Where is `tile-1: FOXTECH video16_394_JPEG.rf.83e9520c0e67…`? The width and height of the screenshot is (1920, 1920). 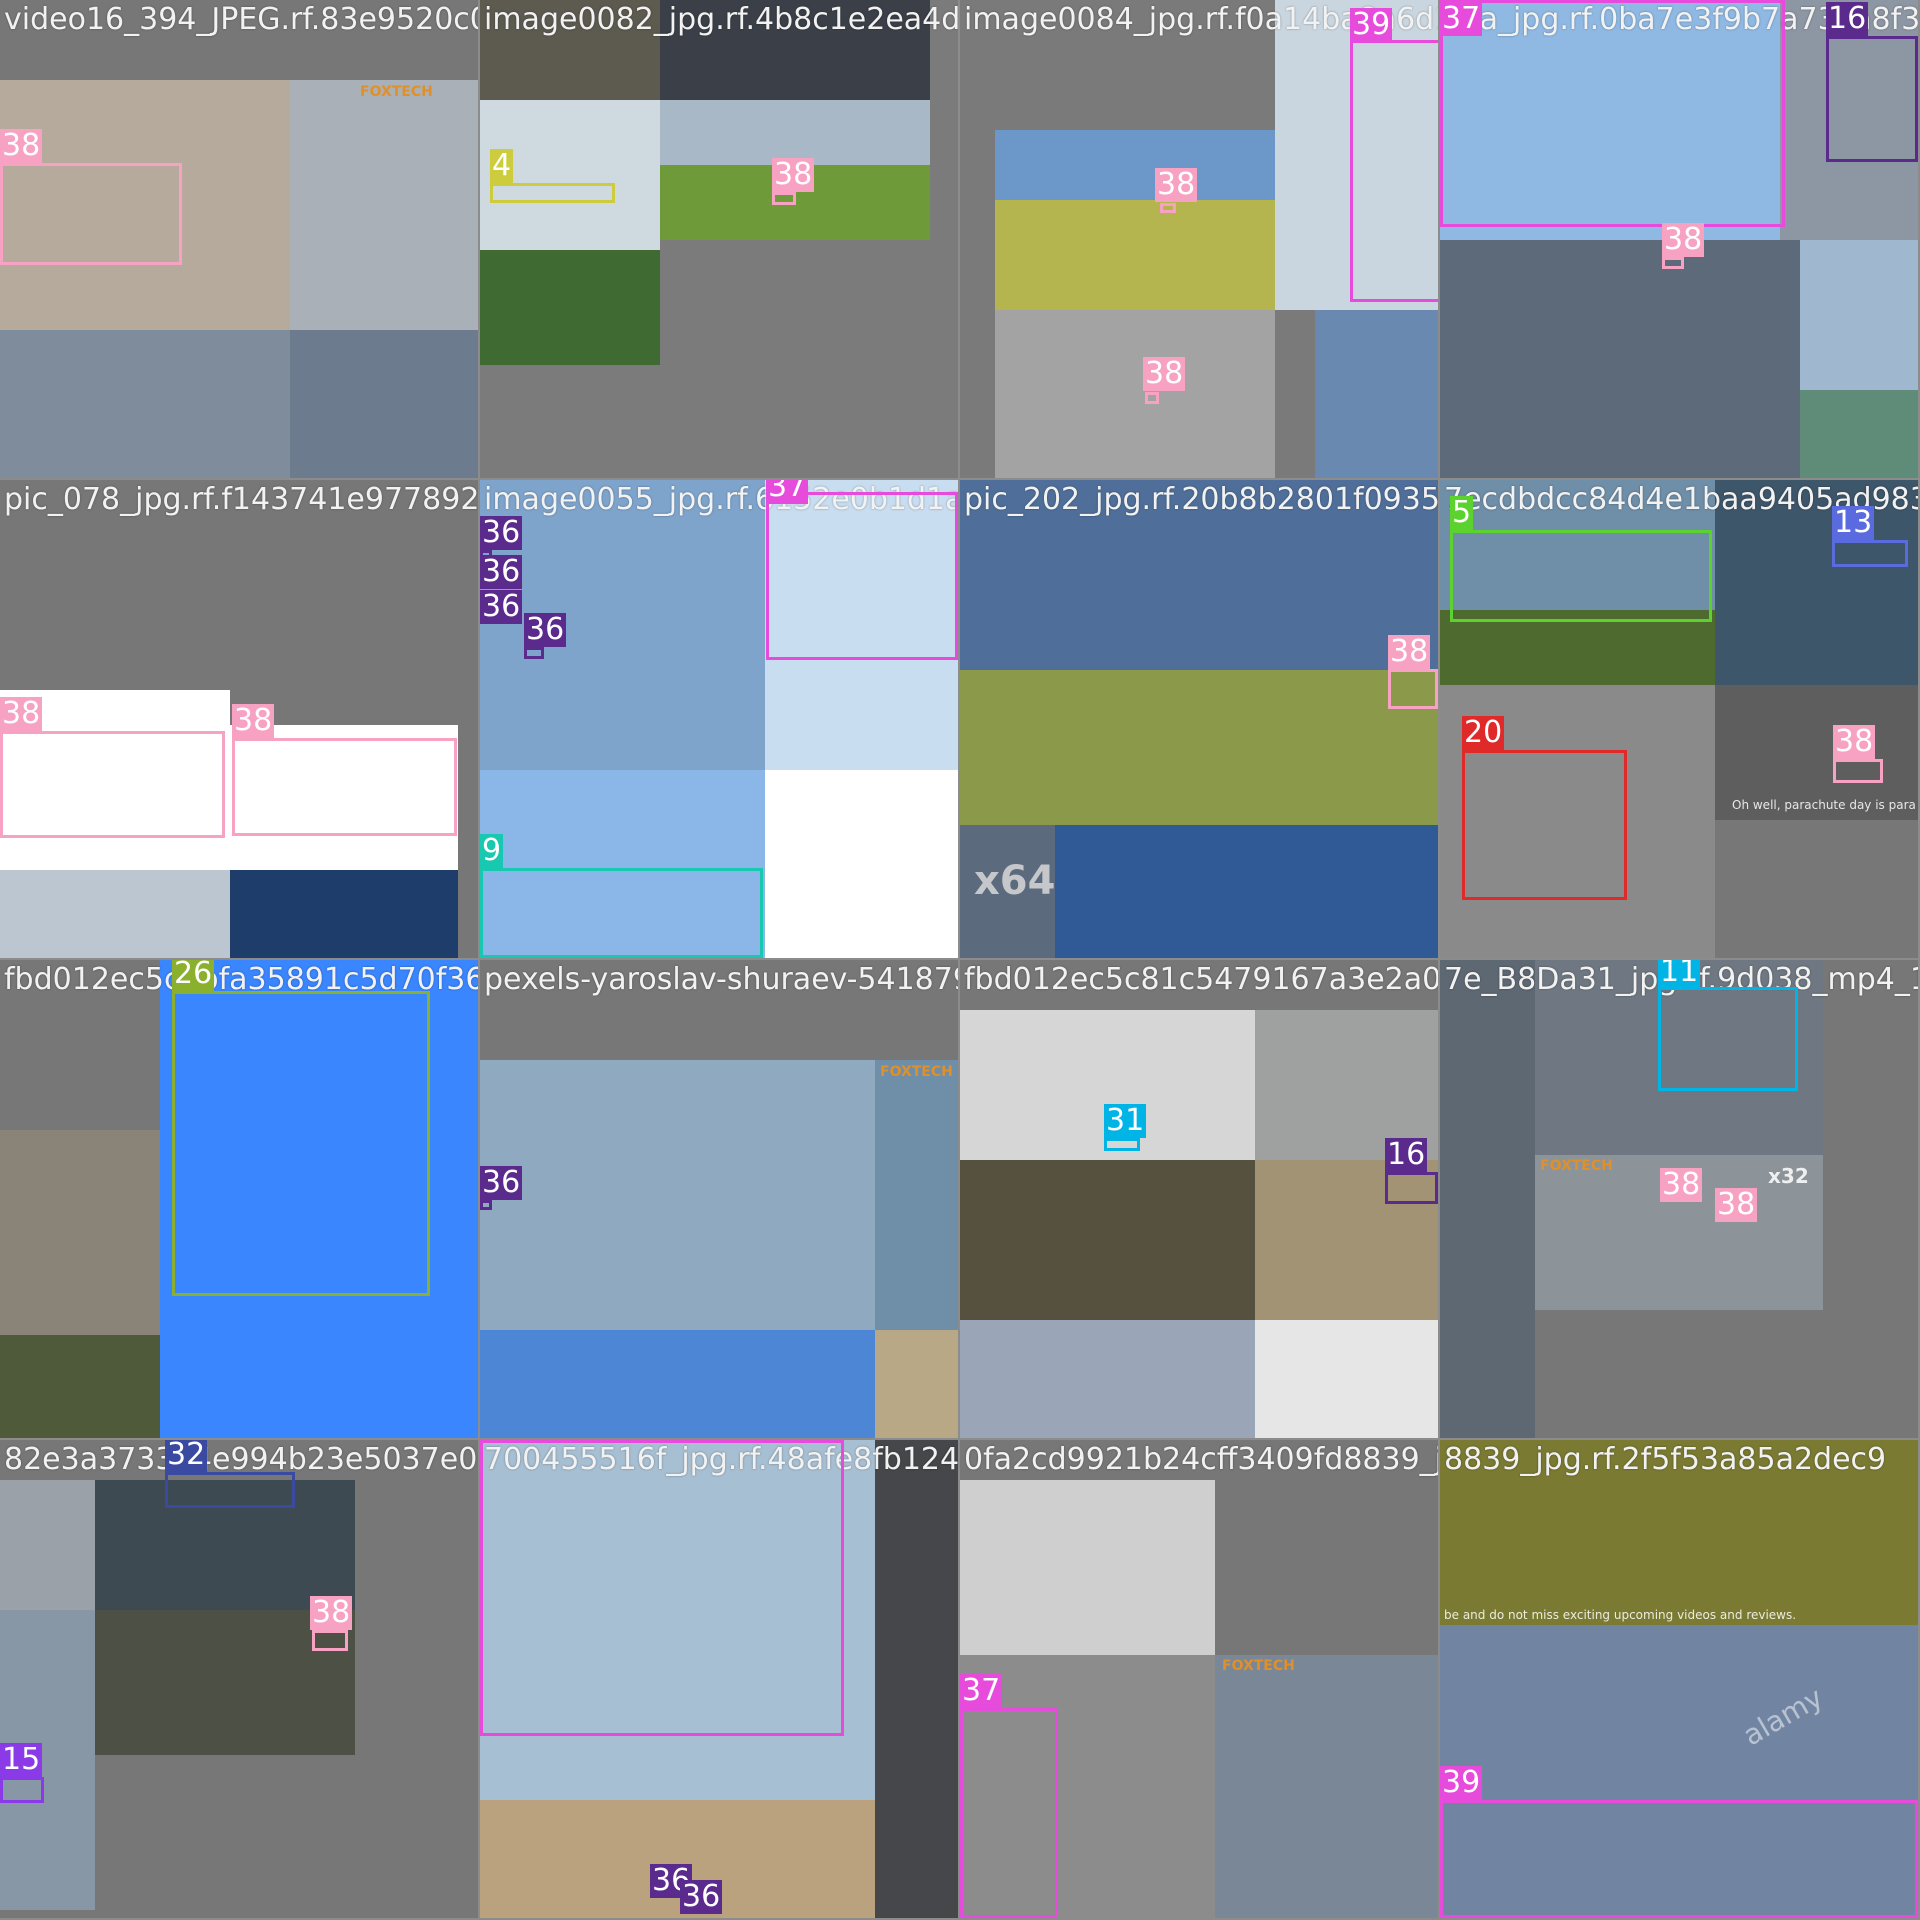
tile-1: FOXTECH video16_394_JPEG.rf.83e9520c0e67… is located at coordinates (239, 239).